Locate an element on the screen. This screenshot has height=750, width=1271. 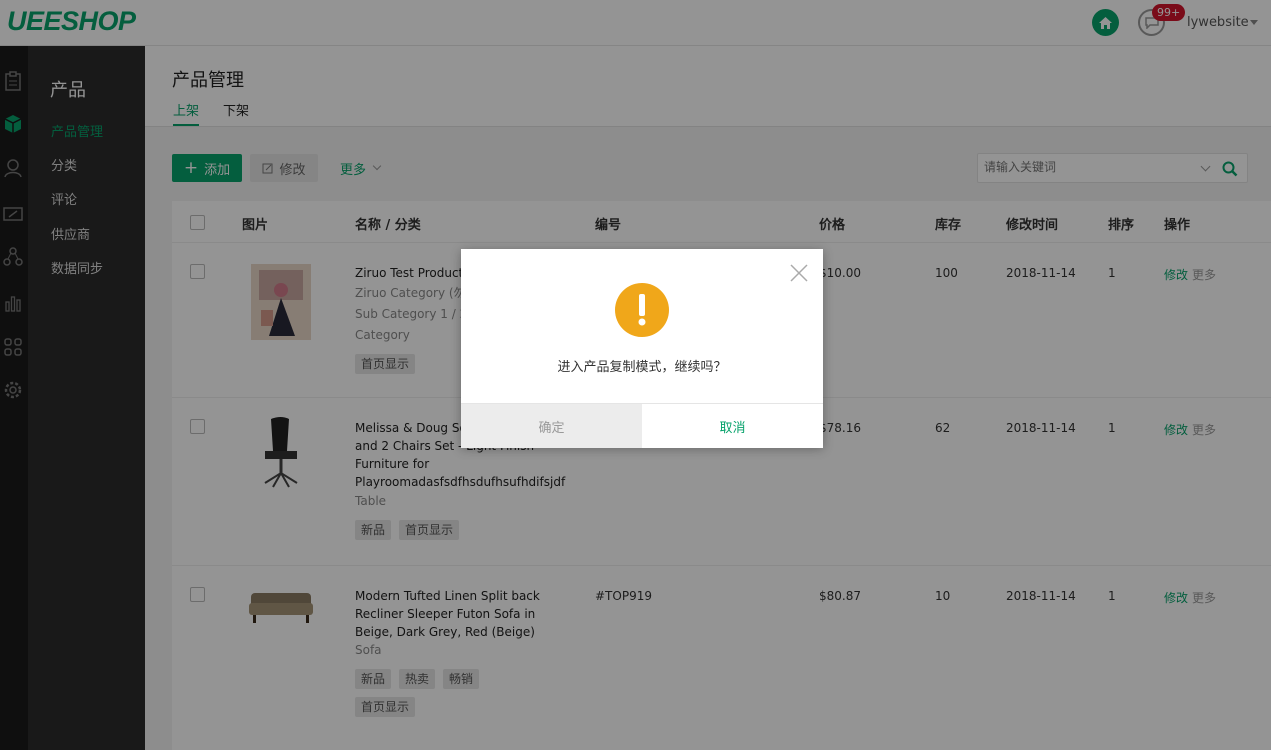
dialog-footer: 确定 取消 is located at coordinates (642, 425).